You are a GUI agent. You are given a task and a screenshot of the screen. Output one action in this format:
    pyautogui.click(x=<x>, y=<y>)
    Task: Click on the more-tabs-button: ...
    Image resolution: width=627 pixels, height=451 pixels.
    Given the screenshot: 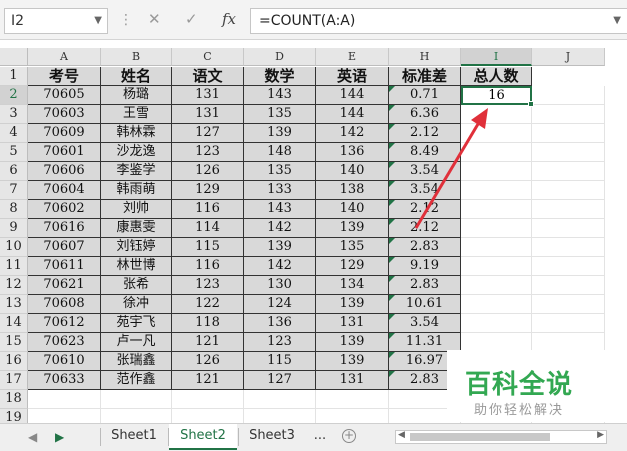 What is the action you would take?
    pyautogui.click(x=320, y=437)
    